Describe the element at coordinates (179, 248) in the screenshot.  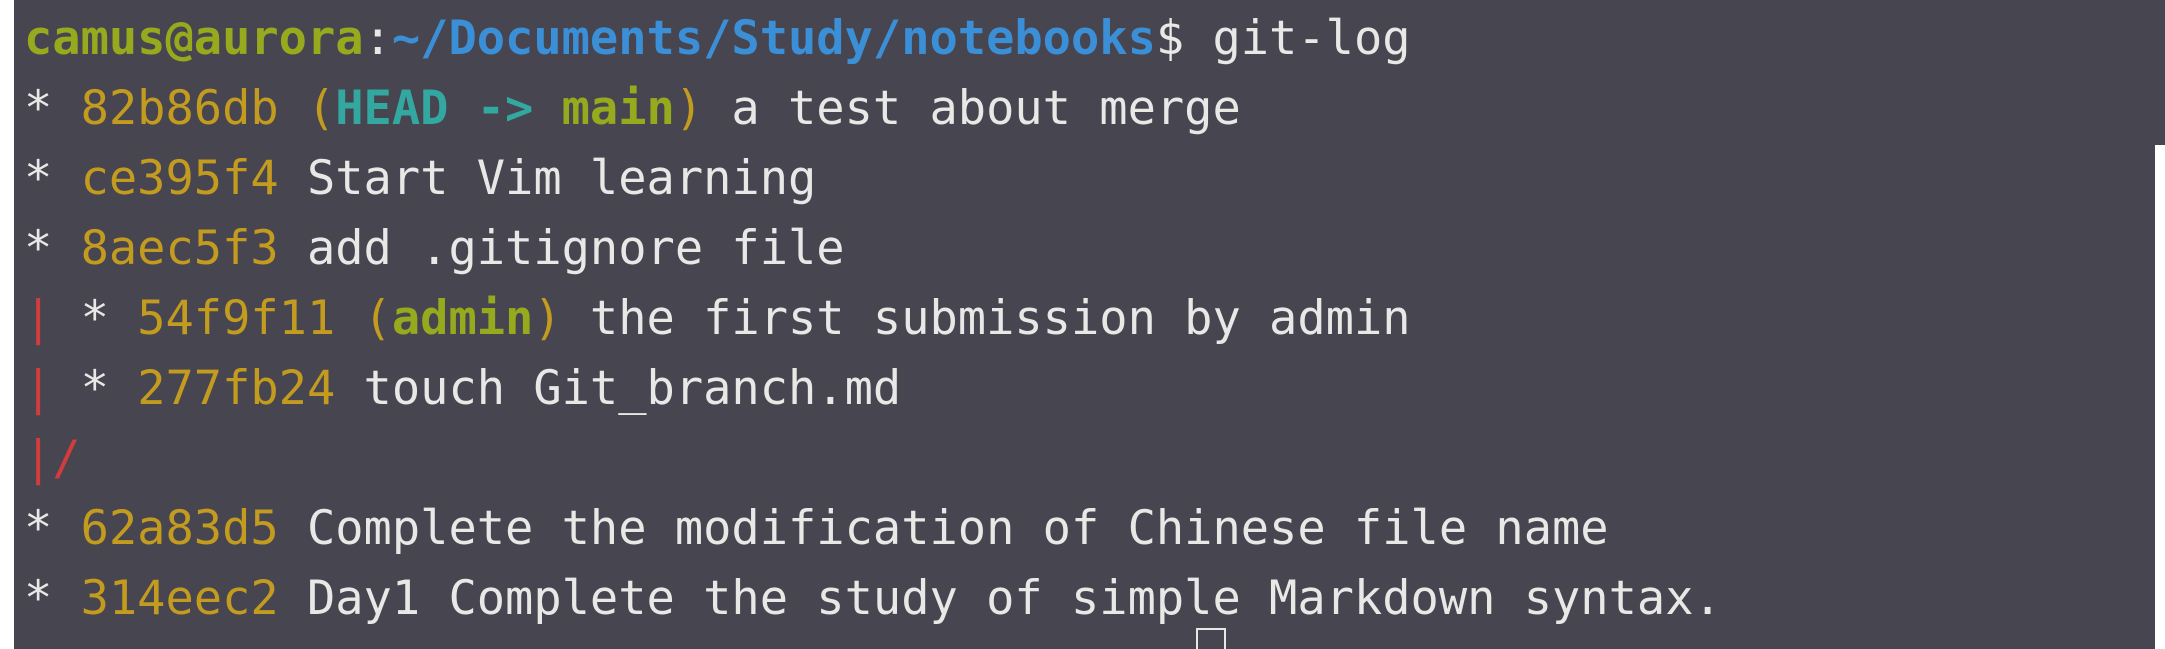
I see `commit-hash: 8aec5f3` at that location.